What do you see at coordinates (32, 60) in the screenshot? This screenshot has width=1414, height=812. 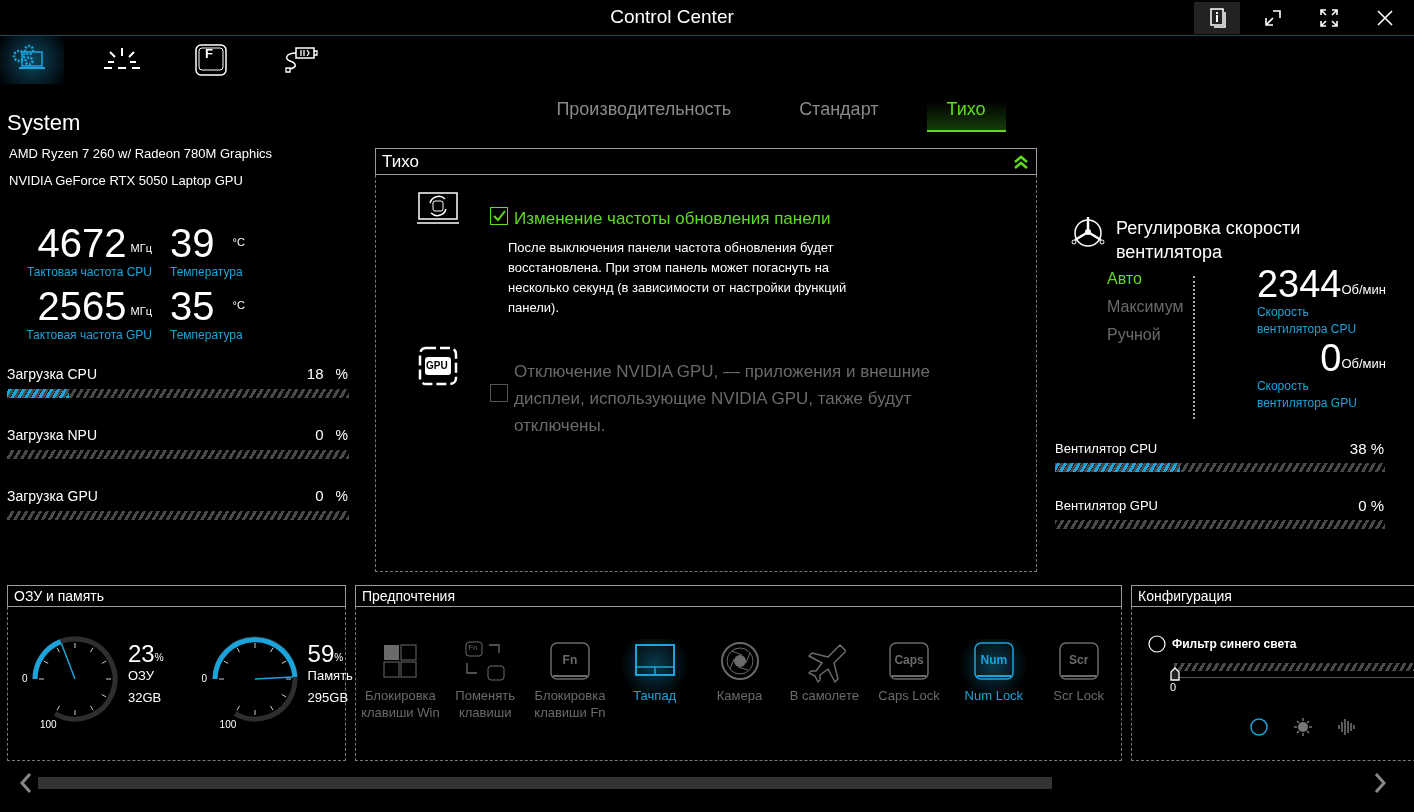 I see `nav-tab` at bounding box center [32, 60].